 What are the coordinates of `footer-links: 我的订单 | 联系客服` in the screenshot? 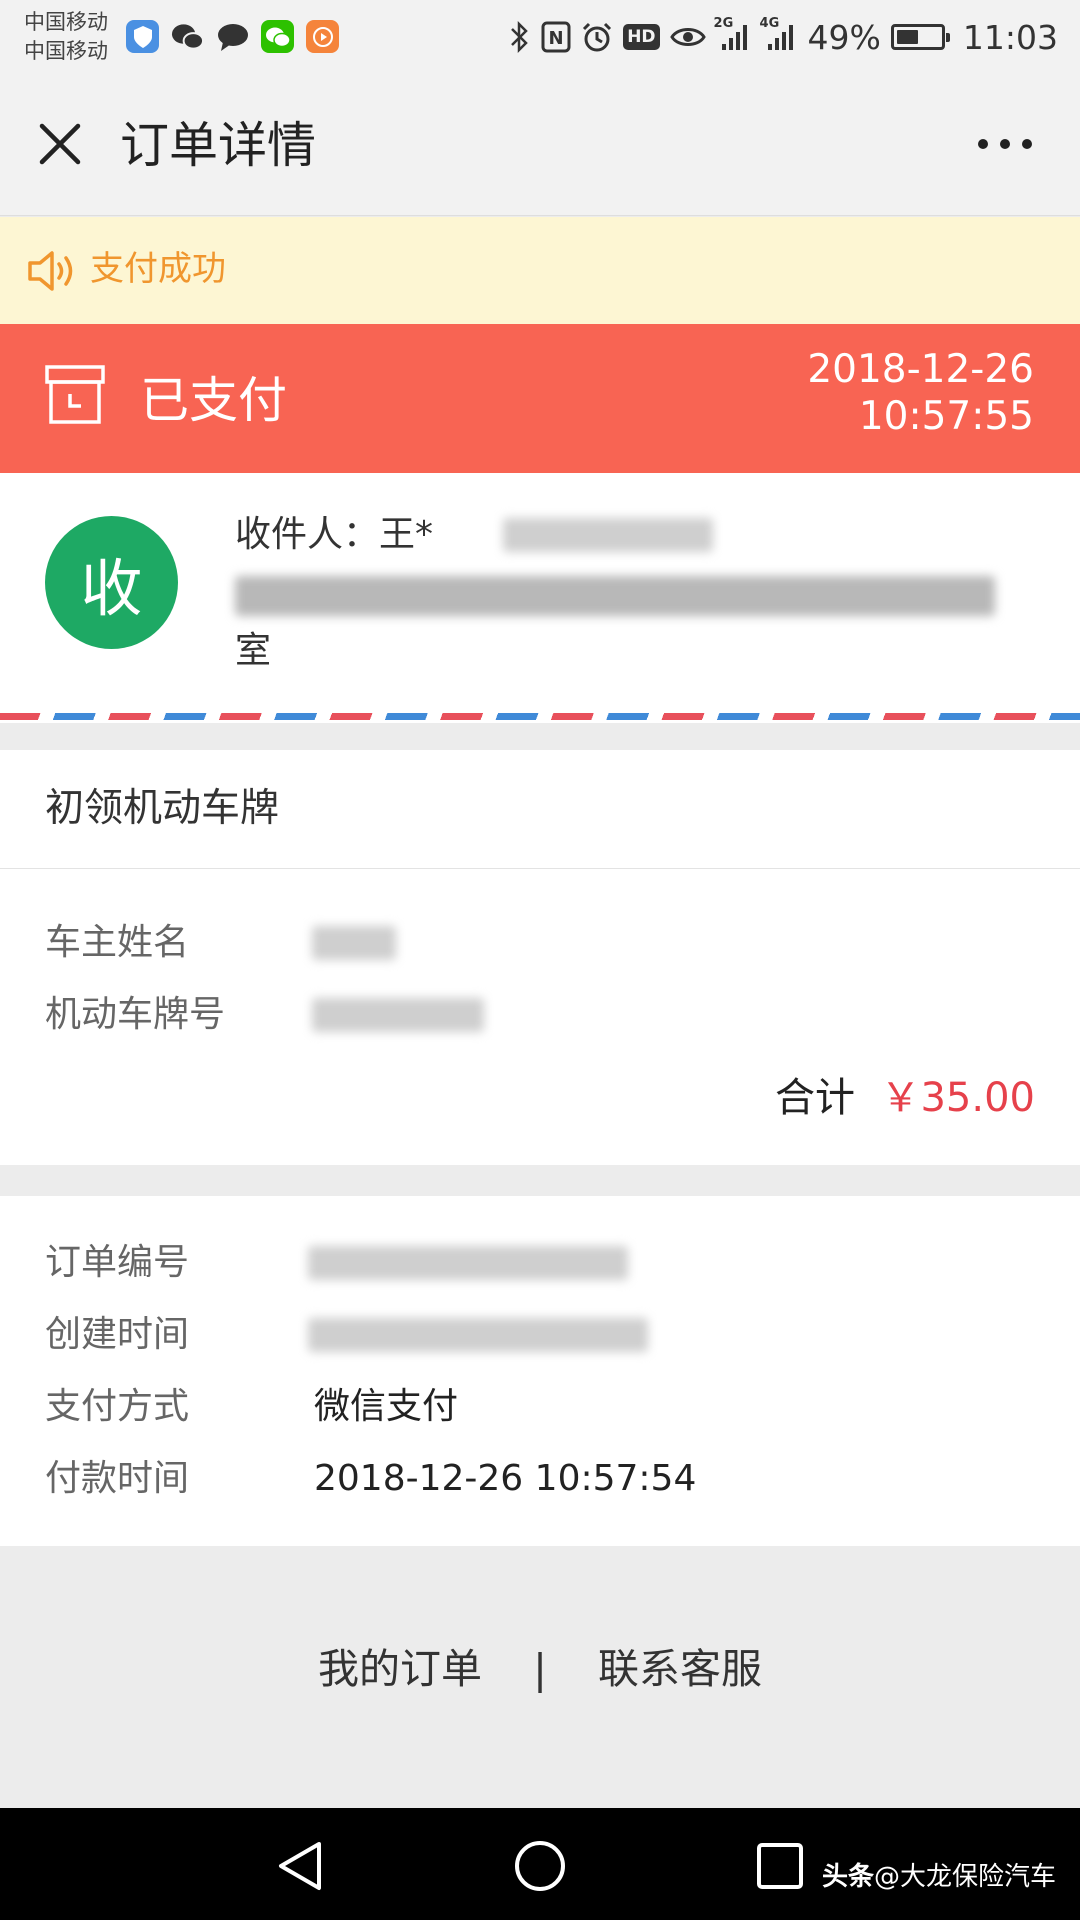 It's located at (540, 1669).